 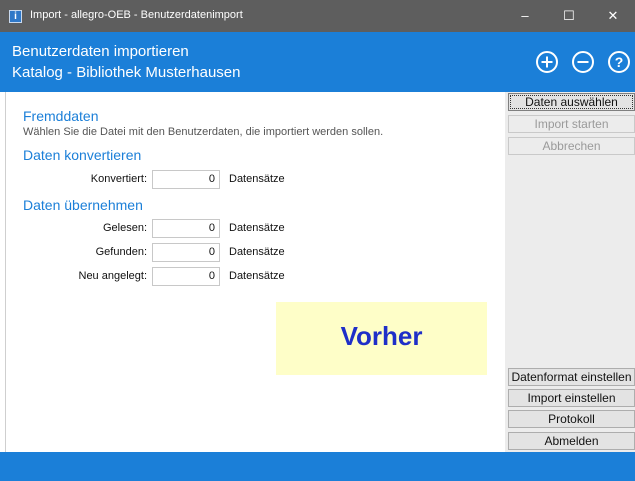 I want to click on heading-fremddaten: Fremddaten, so click(x=61, y=116).